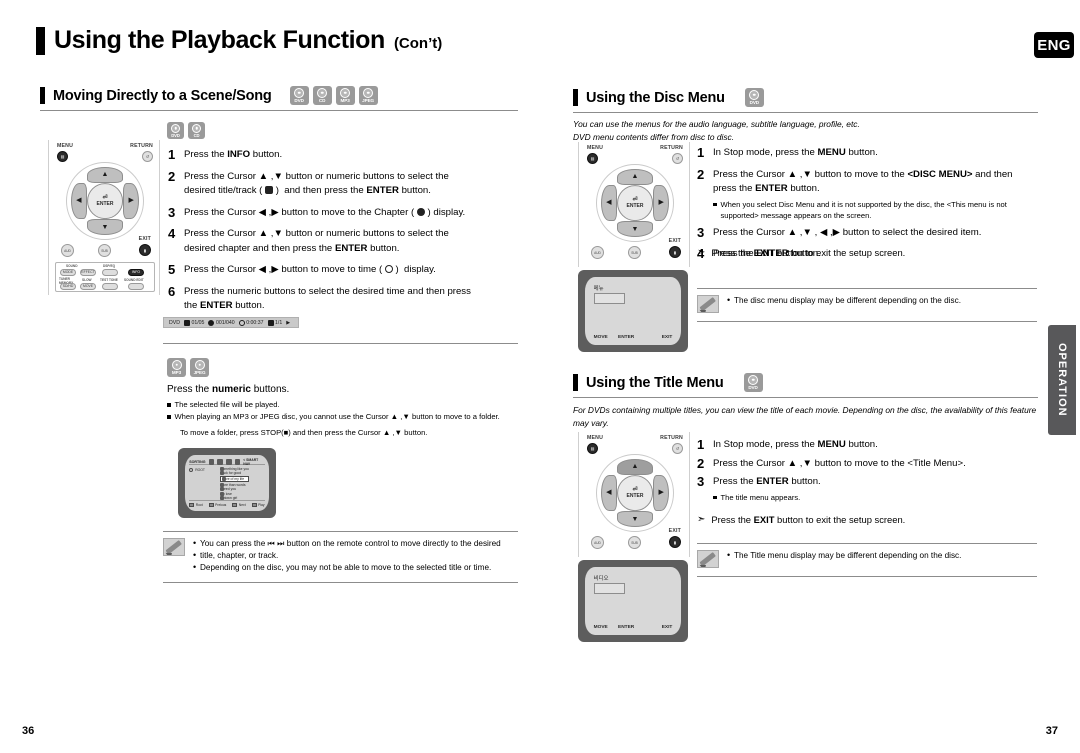 The width and height of the screenshot is (1080, 753). I want to click on page-number-left: 36, so click(28, 731).